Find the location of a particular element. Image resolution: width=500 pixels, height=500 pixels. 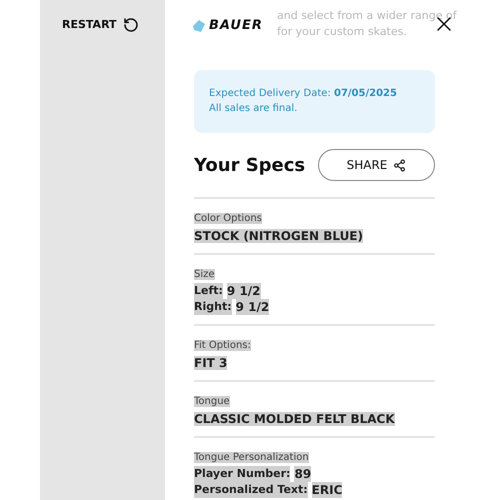

spec-value: 89 is located at coordinates (303, 474).